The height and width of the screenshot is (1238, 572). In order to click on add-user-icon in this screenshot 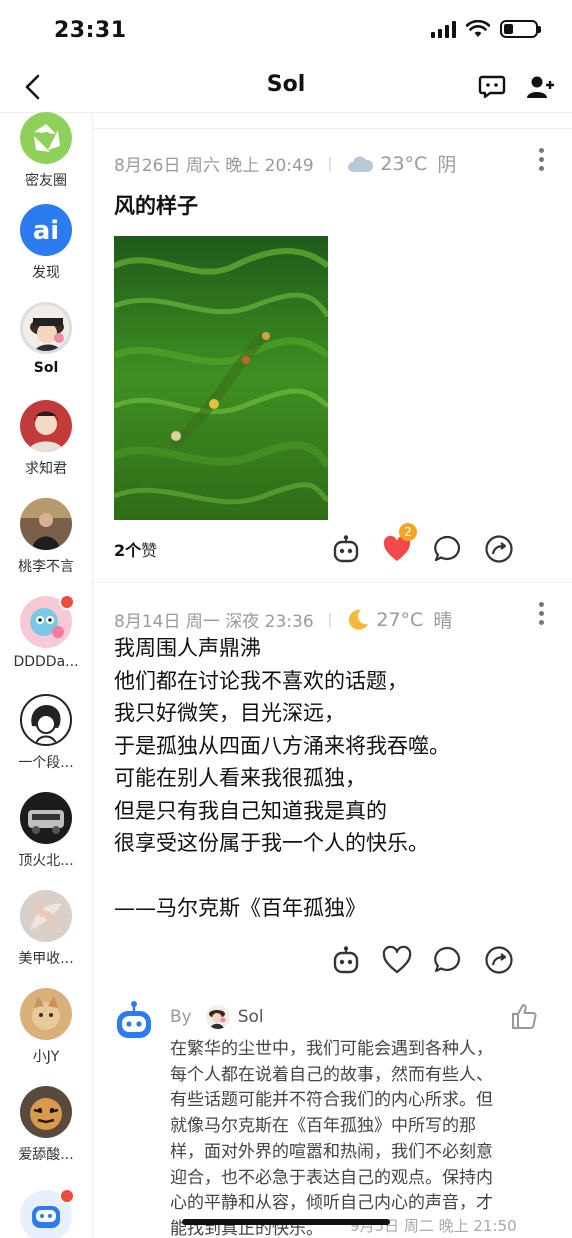, I will do `click(540, 87)`.